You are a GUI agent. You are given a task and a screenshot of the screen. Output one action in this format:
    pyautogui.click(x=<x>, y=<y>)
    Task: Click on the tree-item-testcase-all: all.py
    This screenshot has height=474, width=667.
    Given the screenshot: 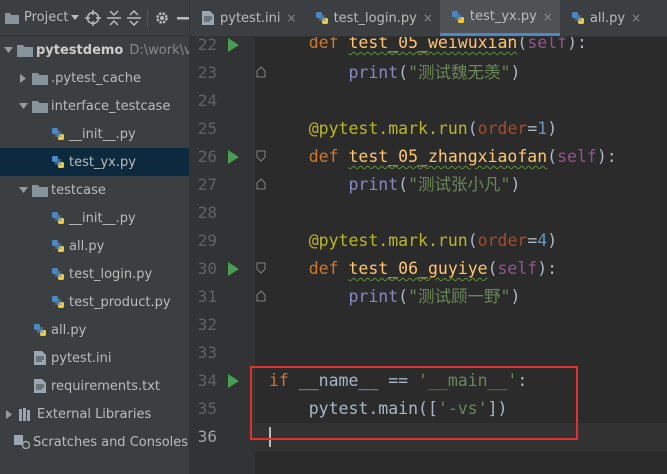 What is the action you would take?
    pyautogui.click(x=94, y=246)
    